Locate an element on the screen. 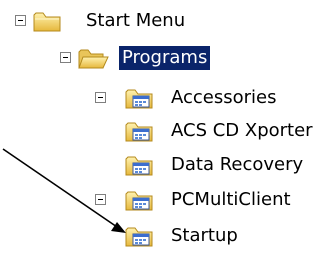 This screenshot has width=335, height=258. expand-toggle-pcmulticlient is located at coordinates (100, 199).